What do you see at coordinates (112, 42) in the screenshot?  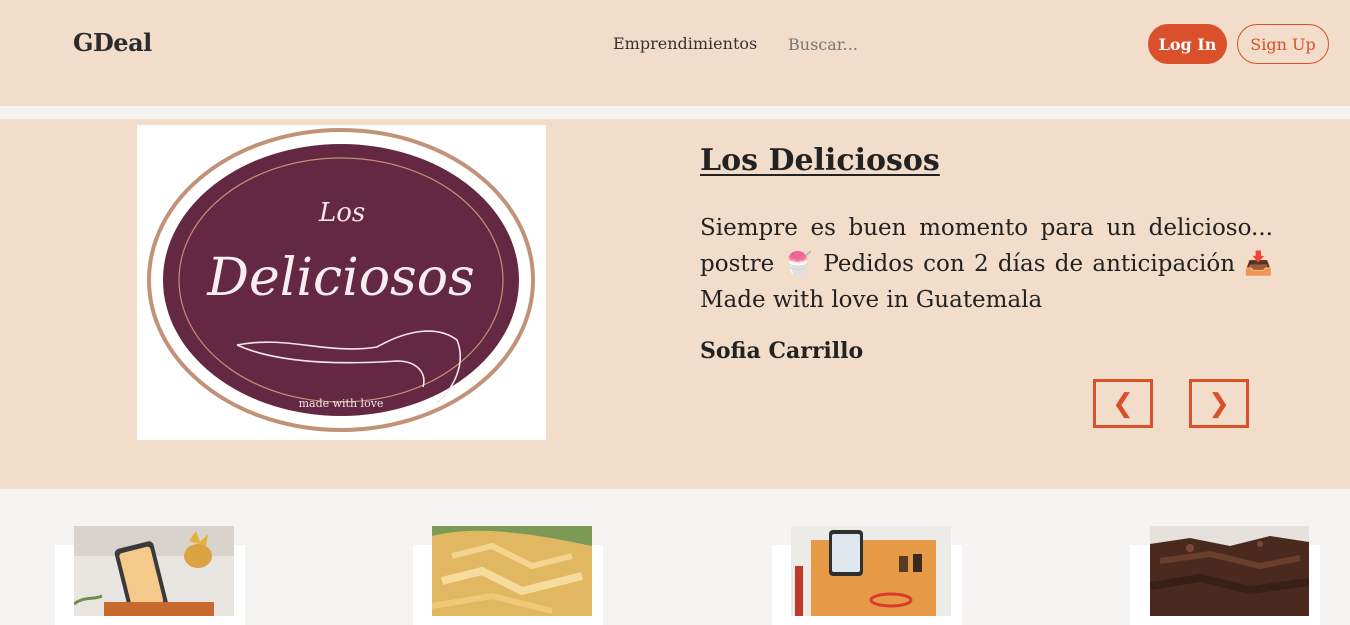 I see `brand-logo: GDeal` at bounding box center [112, 42].